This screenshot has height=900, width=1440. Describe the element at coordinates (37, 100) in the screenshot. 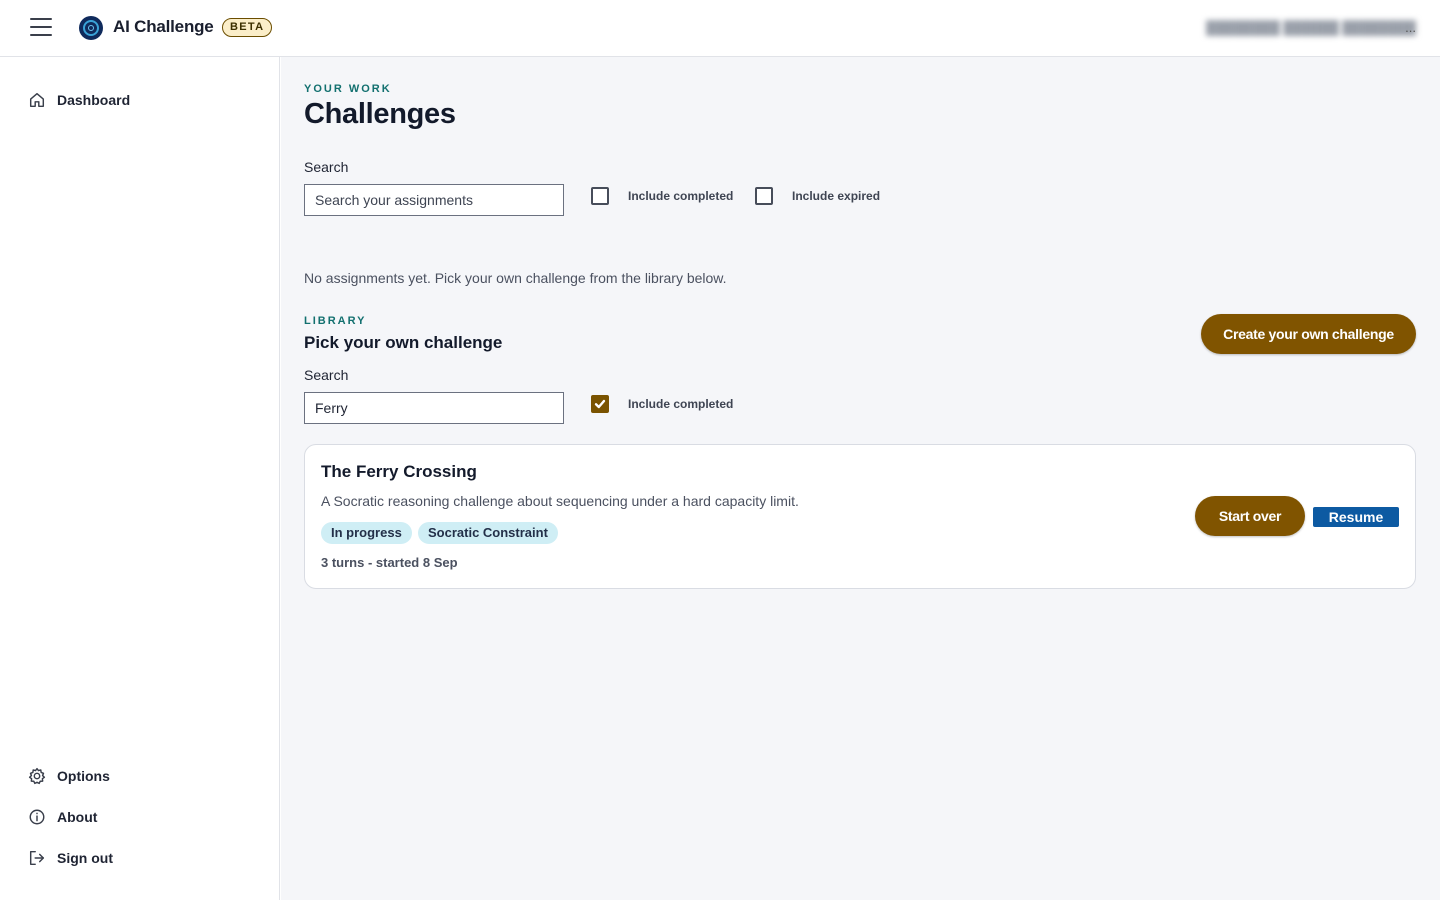

I see `home-icon` at that location.